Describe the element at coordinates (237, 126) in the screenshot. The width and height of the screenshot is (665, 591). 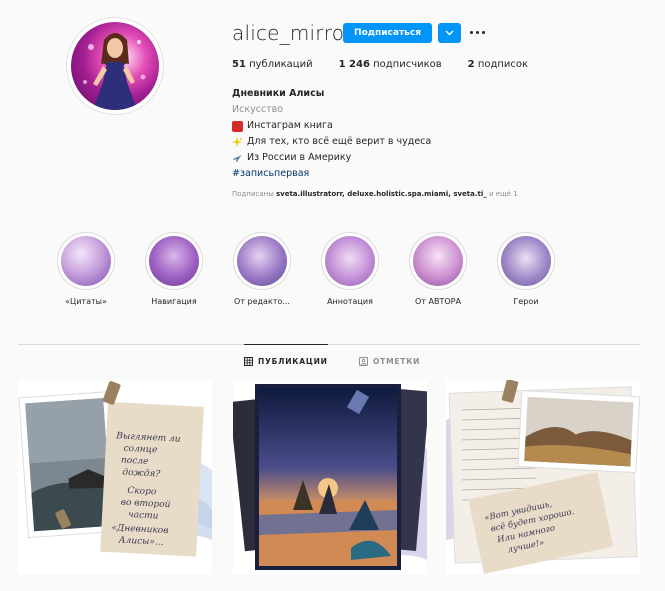
I see `book-icon` at that location.